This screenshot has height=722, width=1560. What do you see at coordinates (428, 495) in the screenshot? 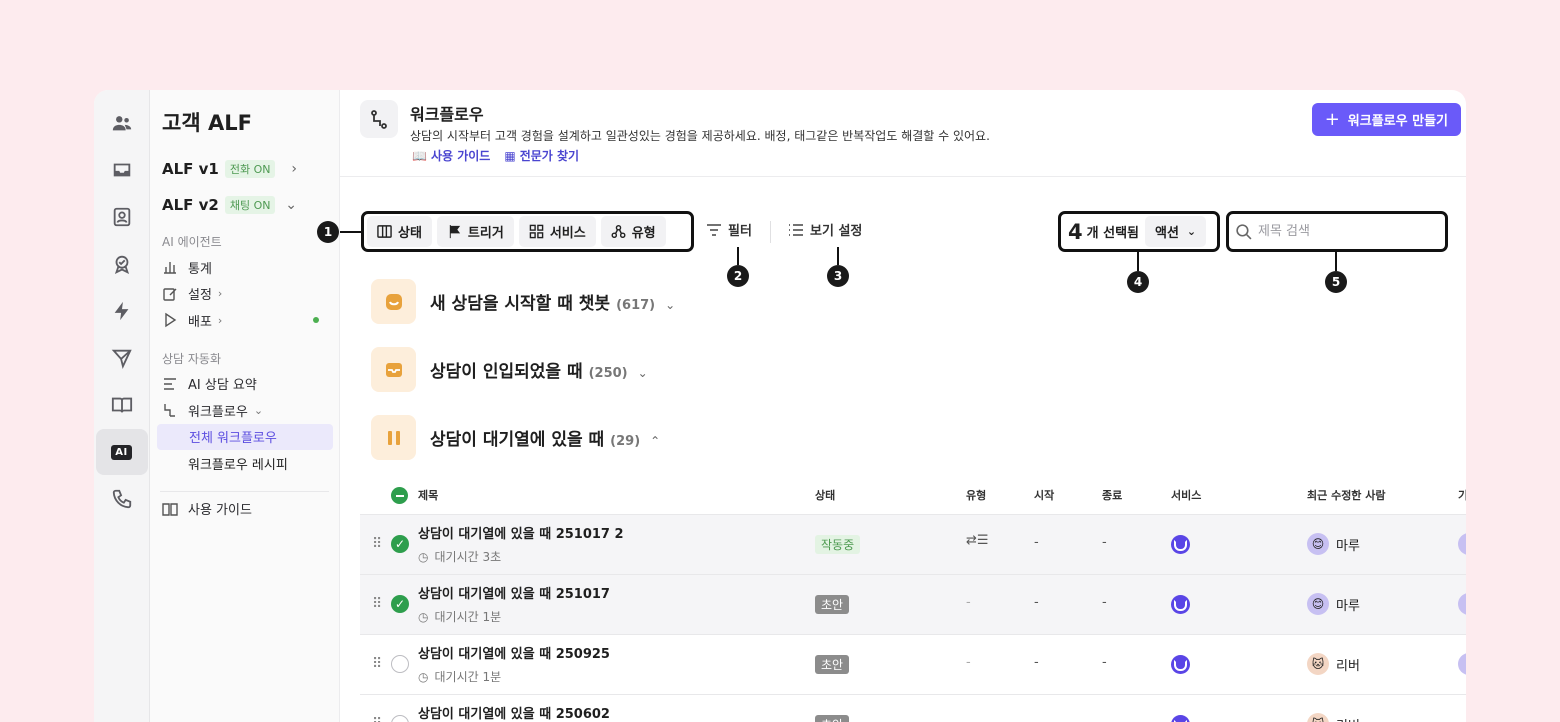
I see `column-header: 제목` at bounding box center [428, 495].